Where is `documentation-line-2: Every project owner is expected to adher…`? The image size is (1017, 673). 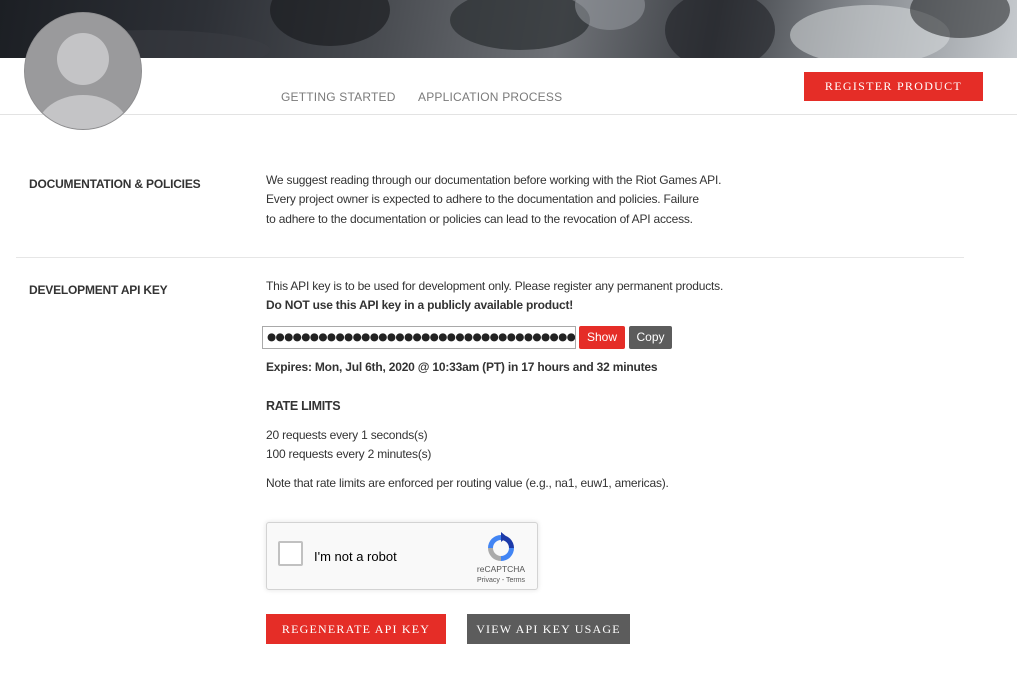 documentation-line-2: Every project owner is expected to adher… is located at coordinates (482, 199).